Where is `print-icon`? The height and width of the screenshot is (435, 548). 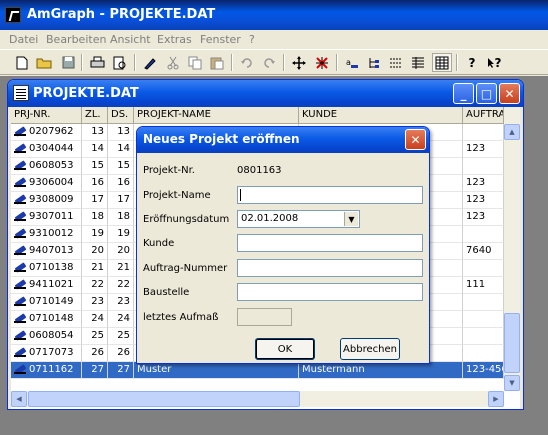 print-icon is located at coordinates (97, 62).